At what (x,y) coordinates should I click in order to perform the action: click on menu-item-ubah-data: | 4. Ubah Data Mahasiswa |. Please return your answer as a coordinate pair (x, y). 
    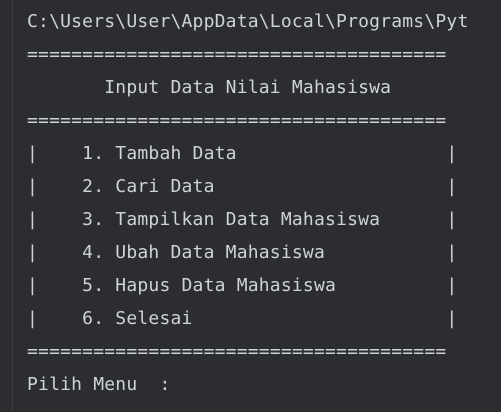
    Looking at the image, I should click on (242, 252).